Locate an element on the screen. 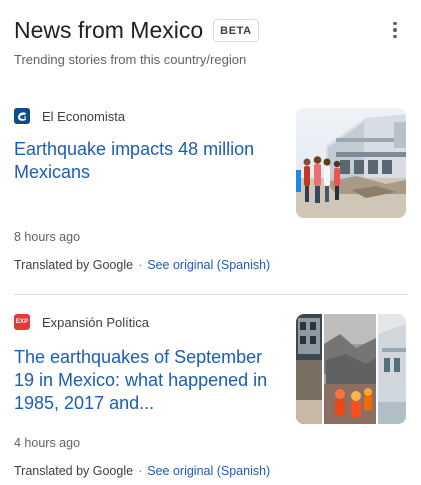 This screenshot has width=421, height=485. article-time: 4 hours ago is located at coordinates (47, 443).